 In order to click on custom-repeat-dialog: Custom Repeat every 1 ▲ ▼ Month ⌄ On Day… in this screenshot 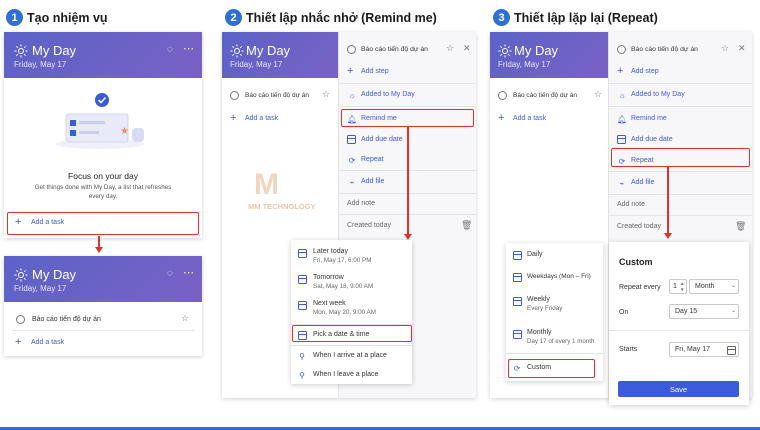, I will do `click(679, 323)`.